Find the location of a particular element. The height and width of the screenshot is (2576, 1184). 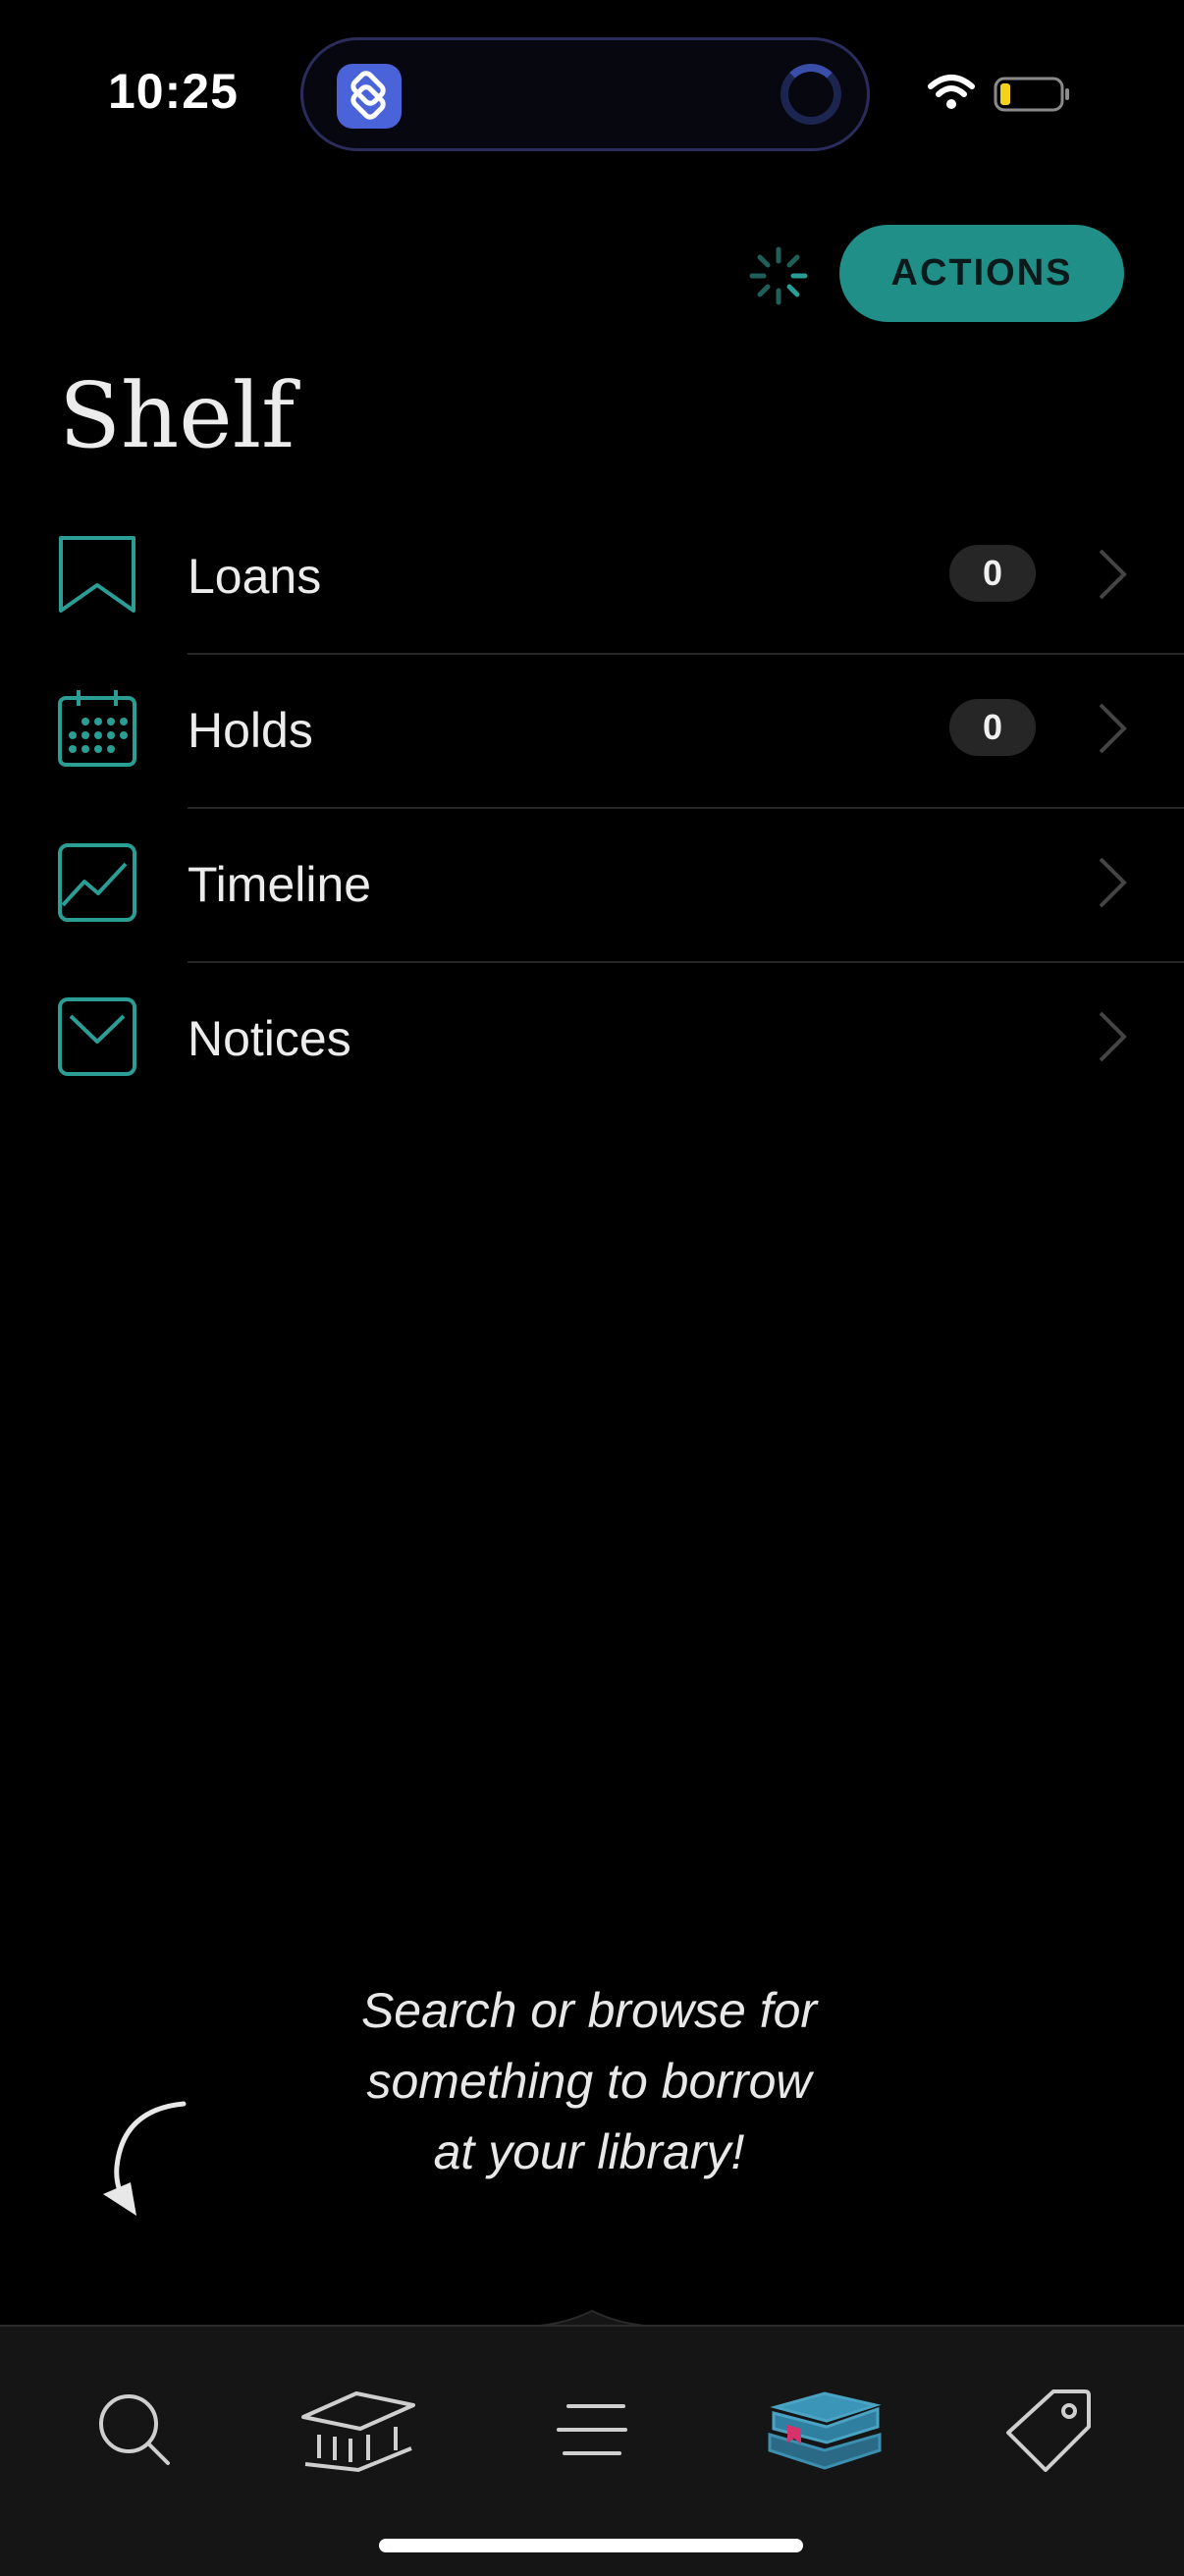

tab-tags is located at coordinates (1048, 2430).